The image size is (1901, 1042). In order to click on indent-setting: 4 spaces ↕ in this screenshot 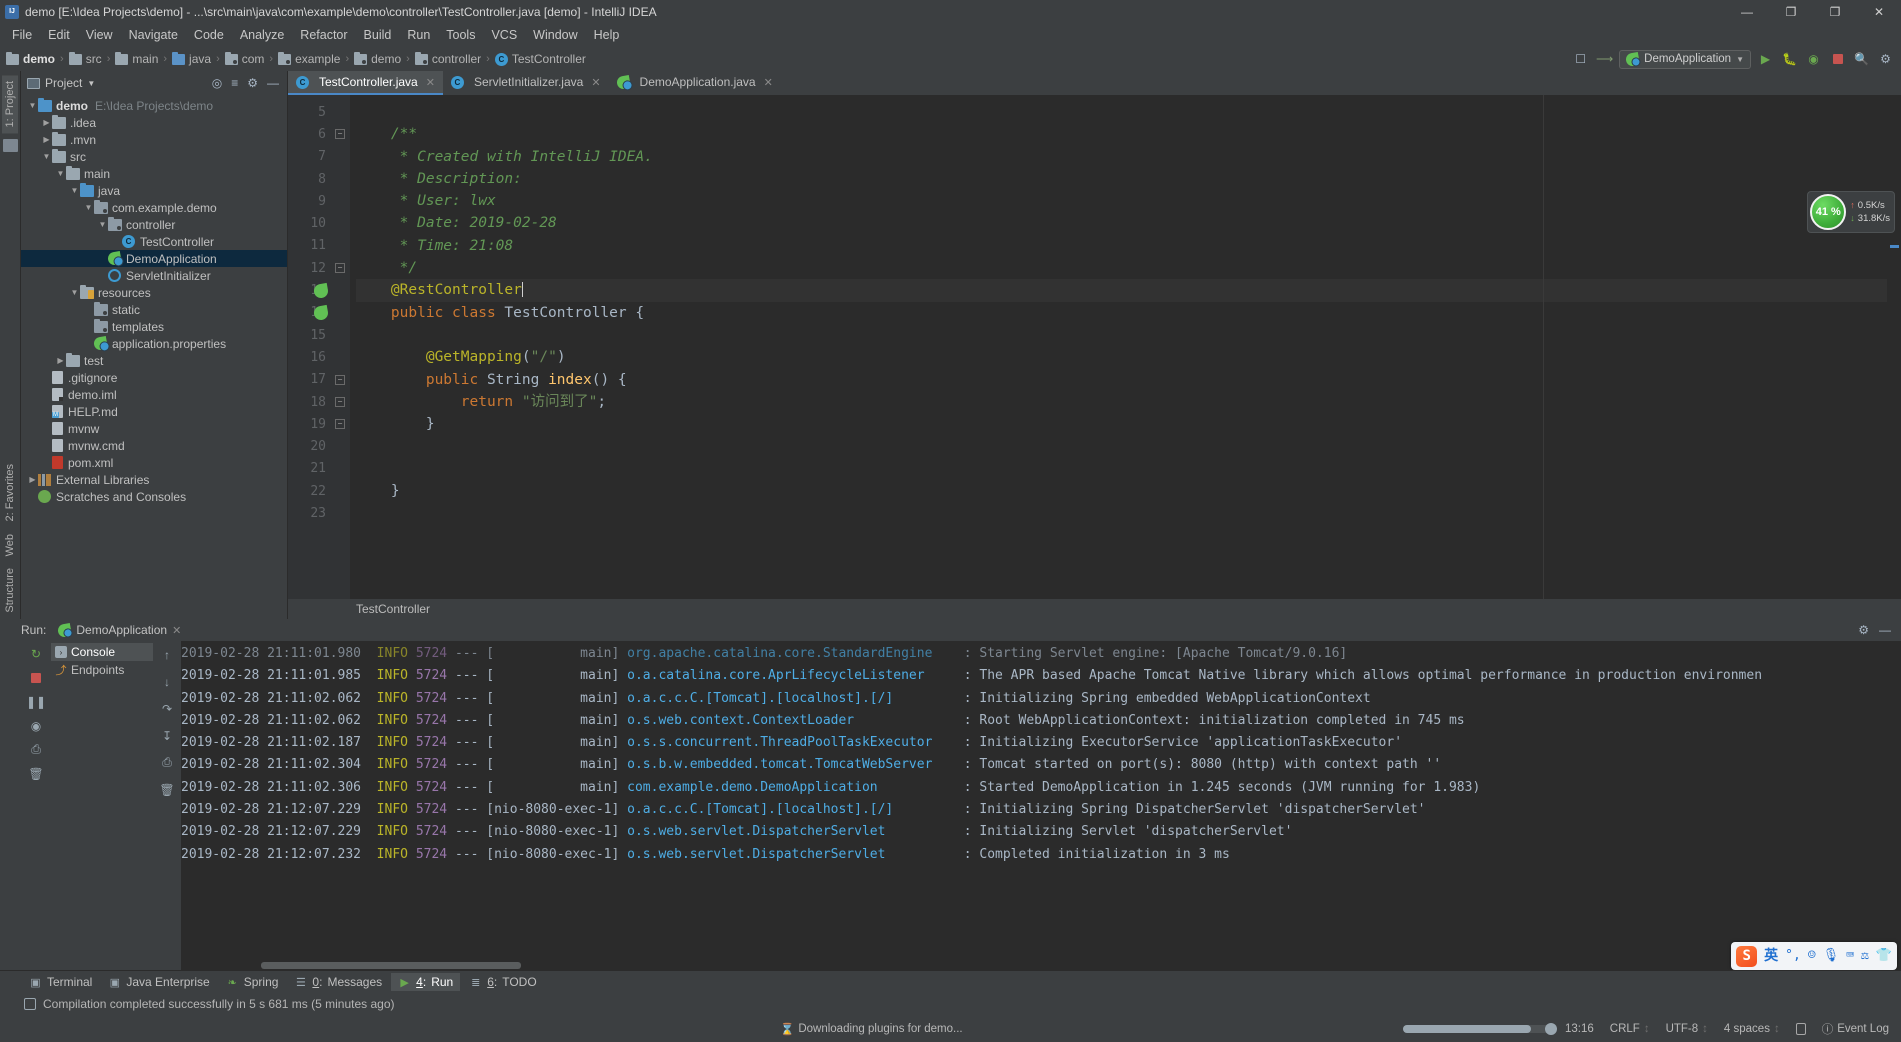, I will do `click(1752, 1029)`.